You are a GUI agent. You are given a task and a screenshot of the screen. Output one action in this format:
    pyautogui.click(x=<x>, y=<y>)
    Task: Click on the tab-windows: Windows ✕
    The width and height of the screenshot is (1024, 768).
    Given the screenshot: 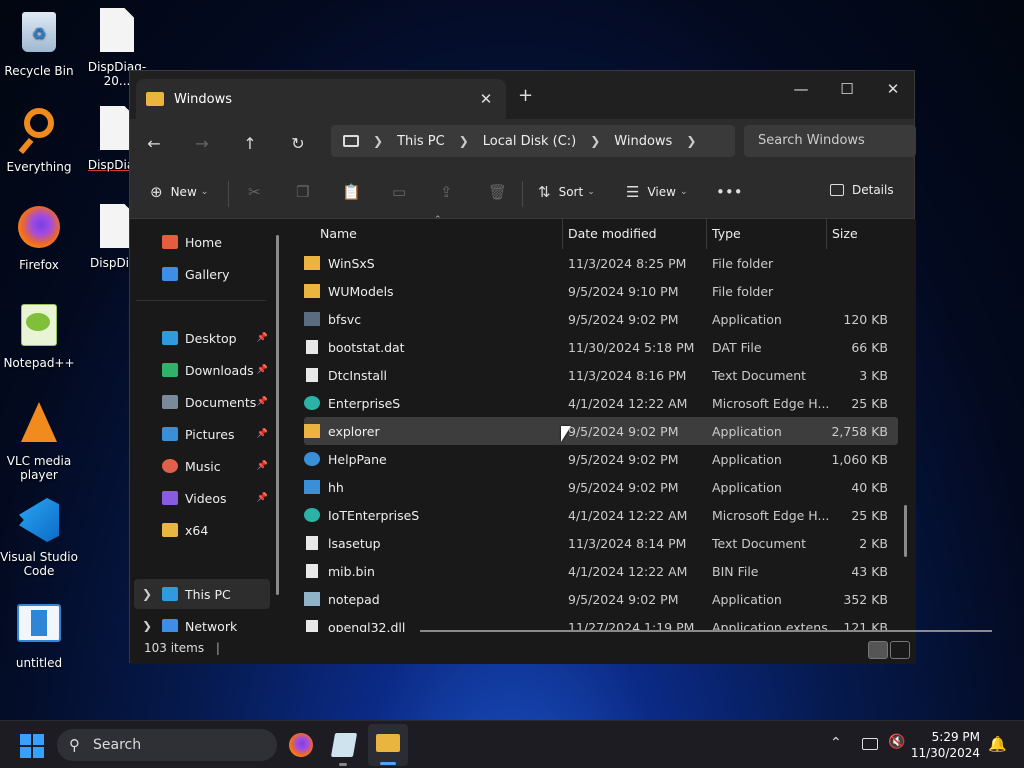 What is the action you would take?
    pyautogui.click(x=321, y=99)
    